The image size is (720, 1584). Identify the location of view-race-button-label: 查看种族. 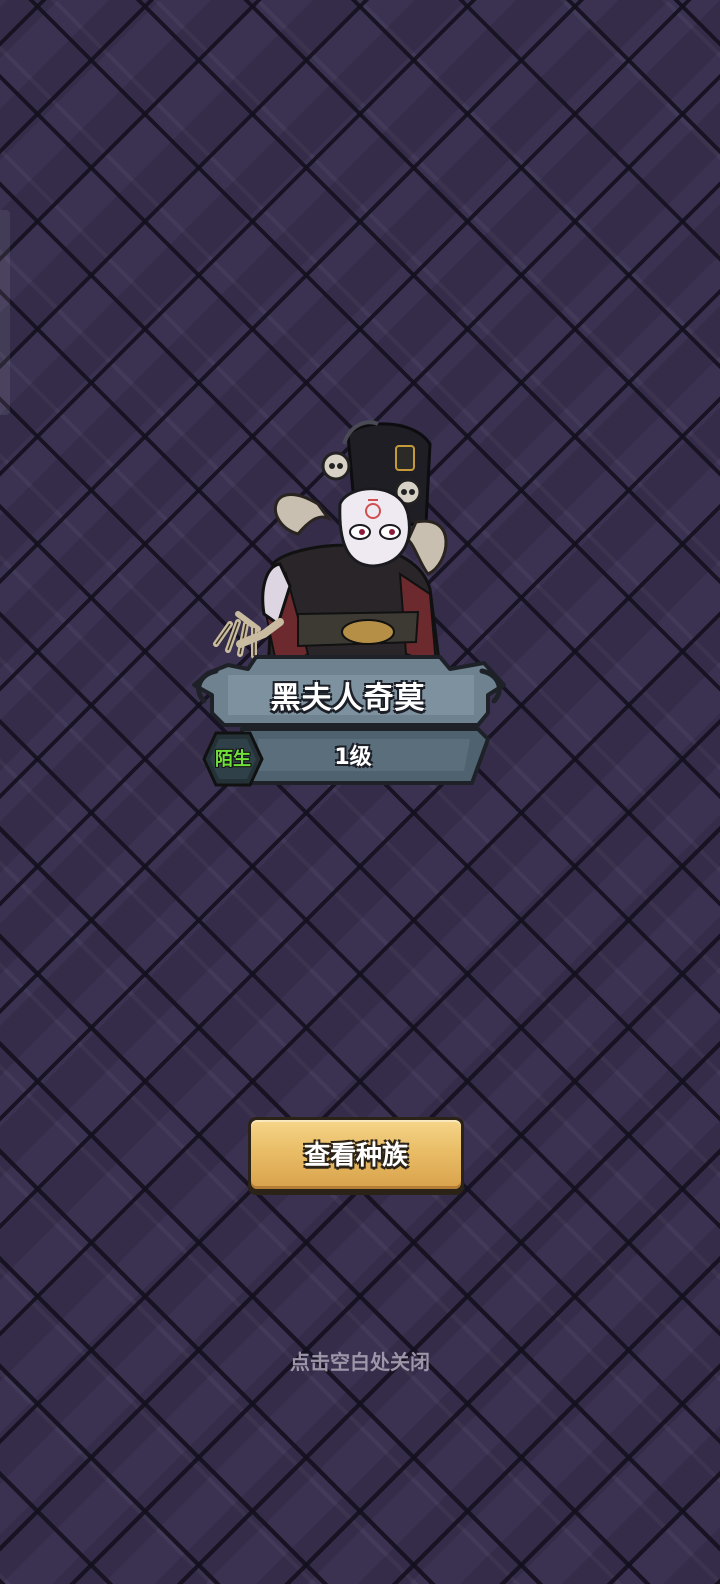
(355, 1156).